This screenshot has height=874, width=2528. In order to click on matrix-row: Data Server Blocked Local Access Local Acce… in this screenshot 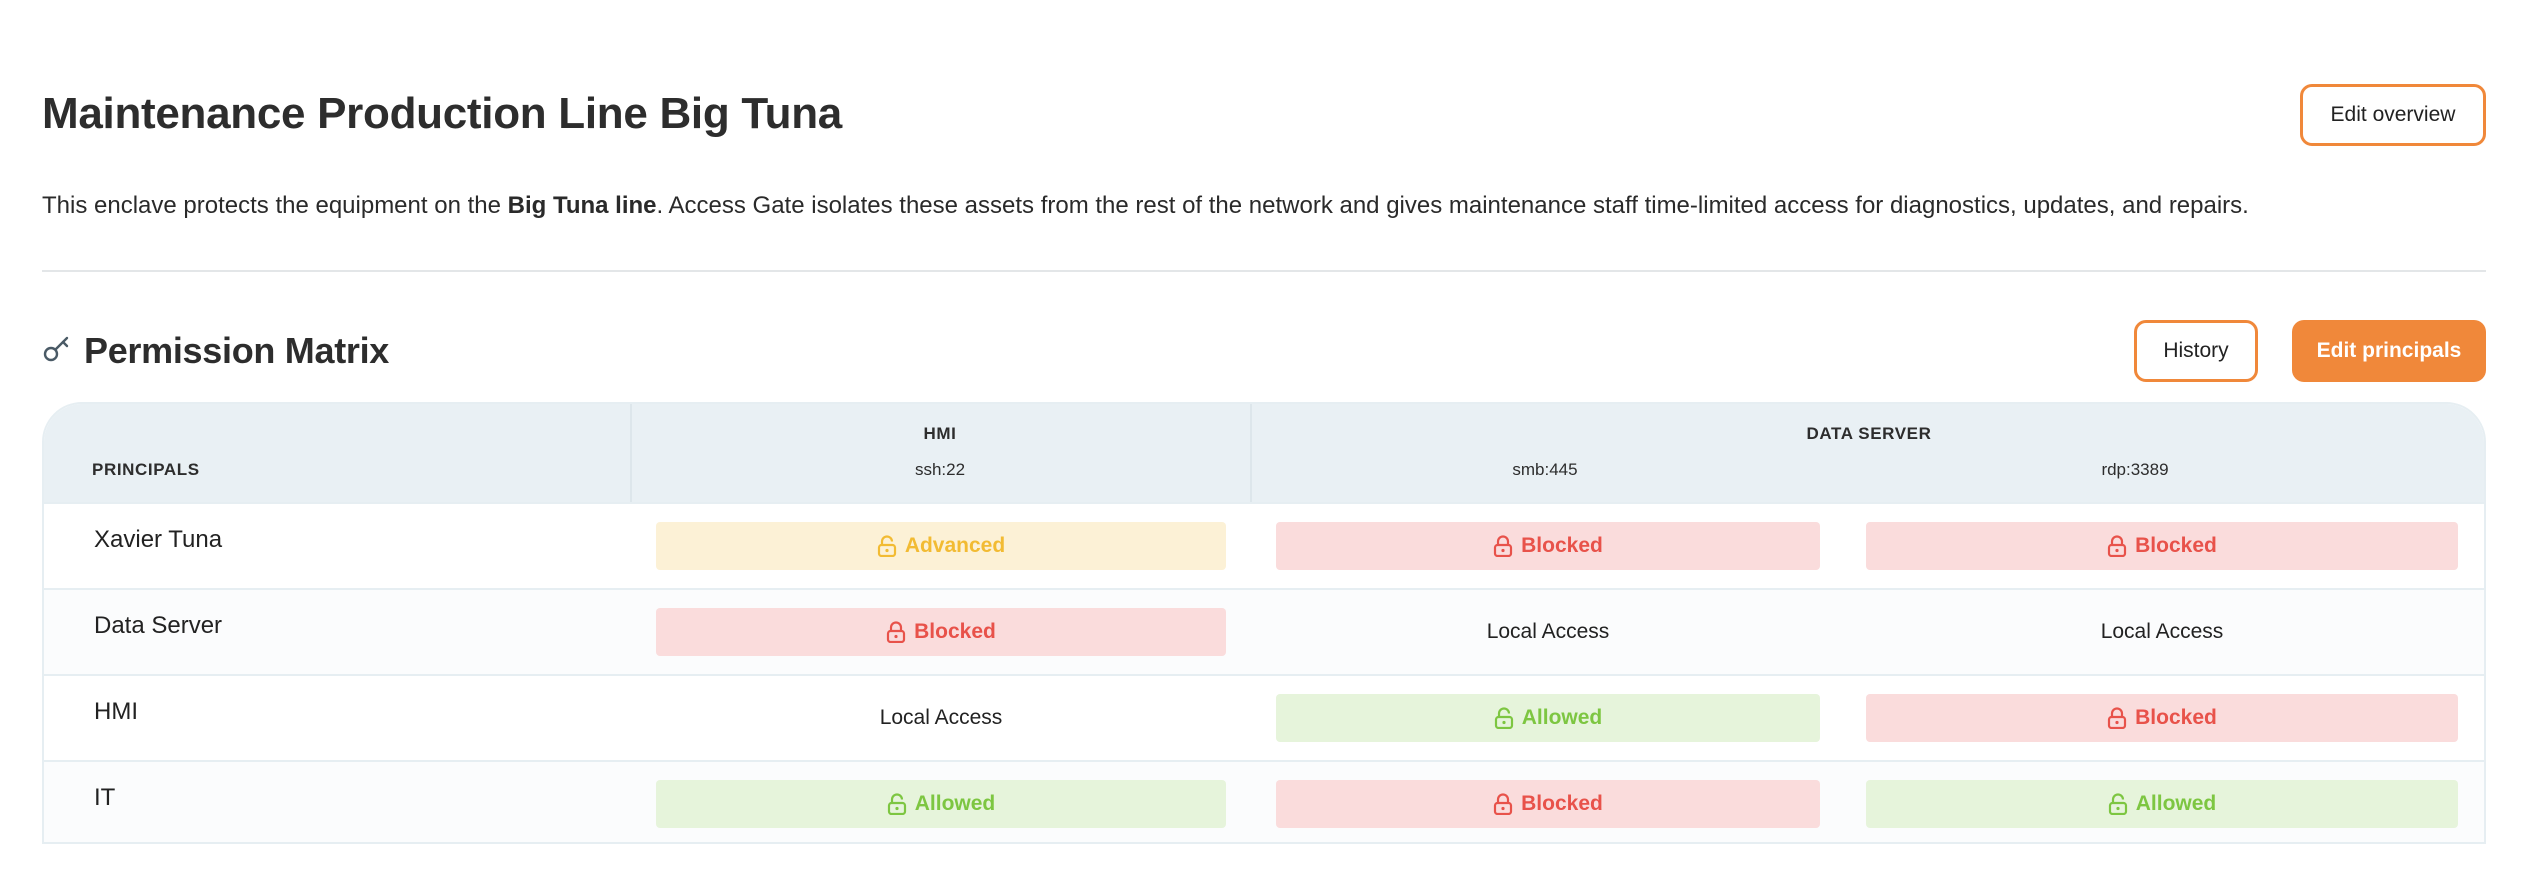, I will do `click(1264, 631)`.